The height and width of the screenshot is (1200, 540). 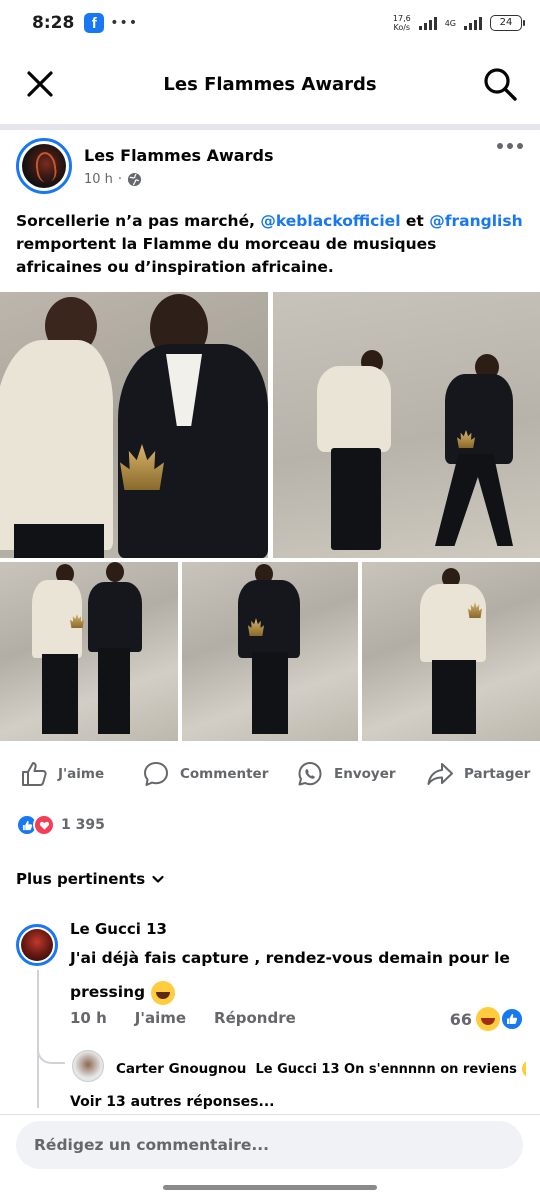 What do you see at coordinates (81, 774) in the screenshot?
I see `like-label: J'aime` at bounding box center [81, 774].